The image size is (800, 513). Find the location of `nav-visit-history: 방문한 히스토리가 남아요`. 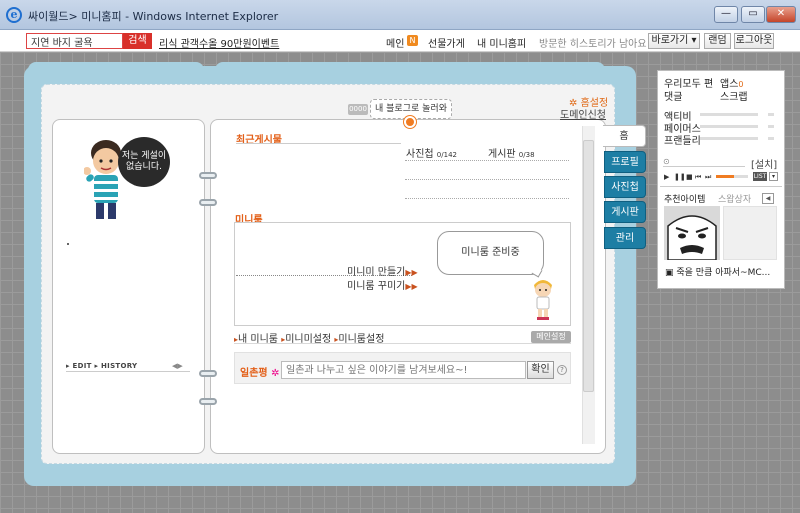

nav-visit-history: 방문한 히스토리가 남아요 is located at coordinates (593, 42).